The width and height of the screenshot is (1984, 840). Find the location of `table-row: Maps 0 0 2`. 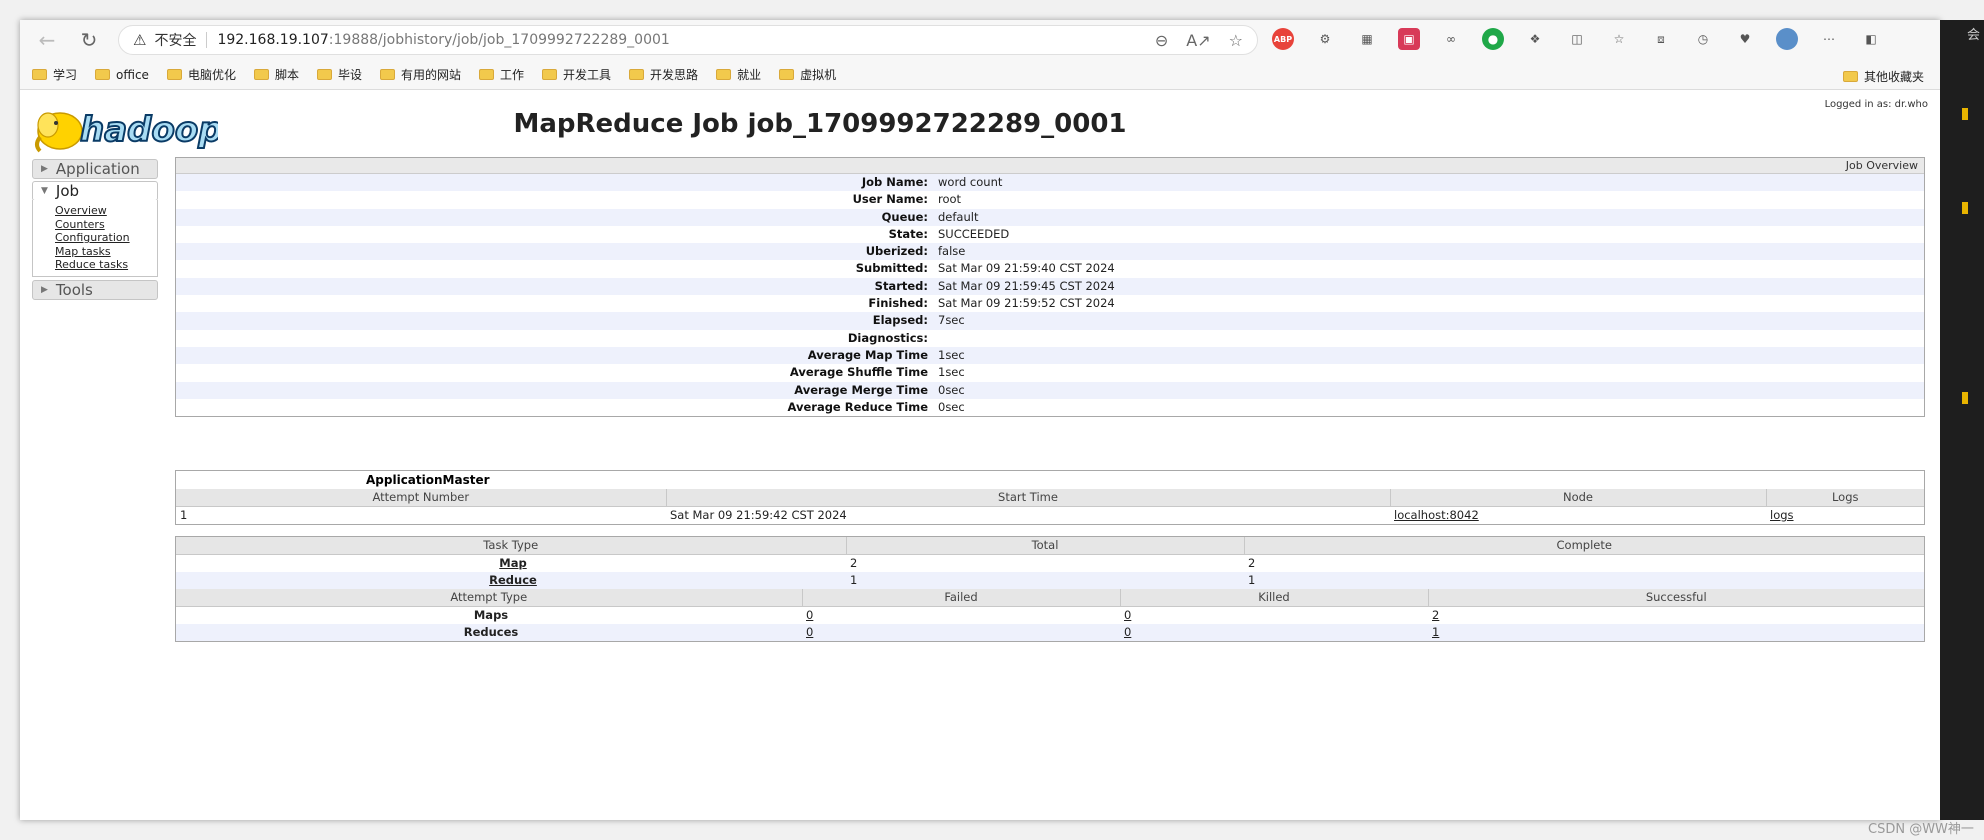

table-row: Maps 0 0 2 is located at coordinates (1050, 615).